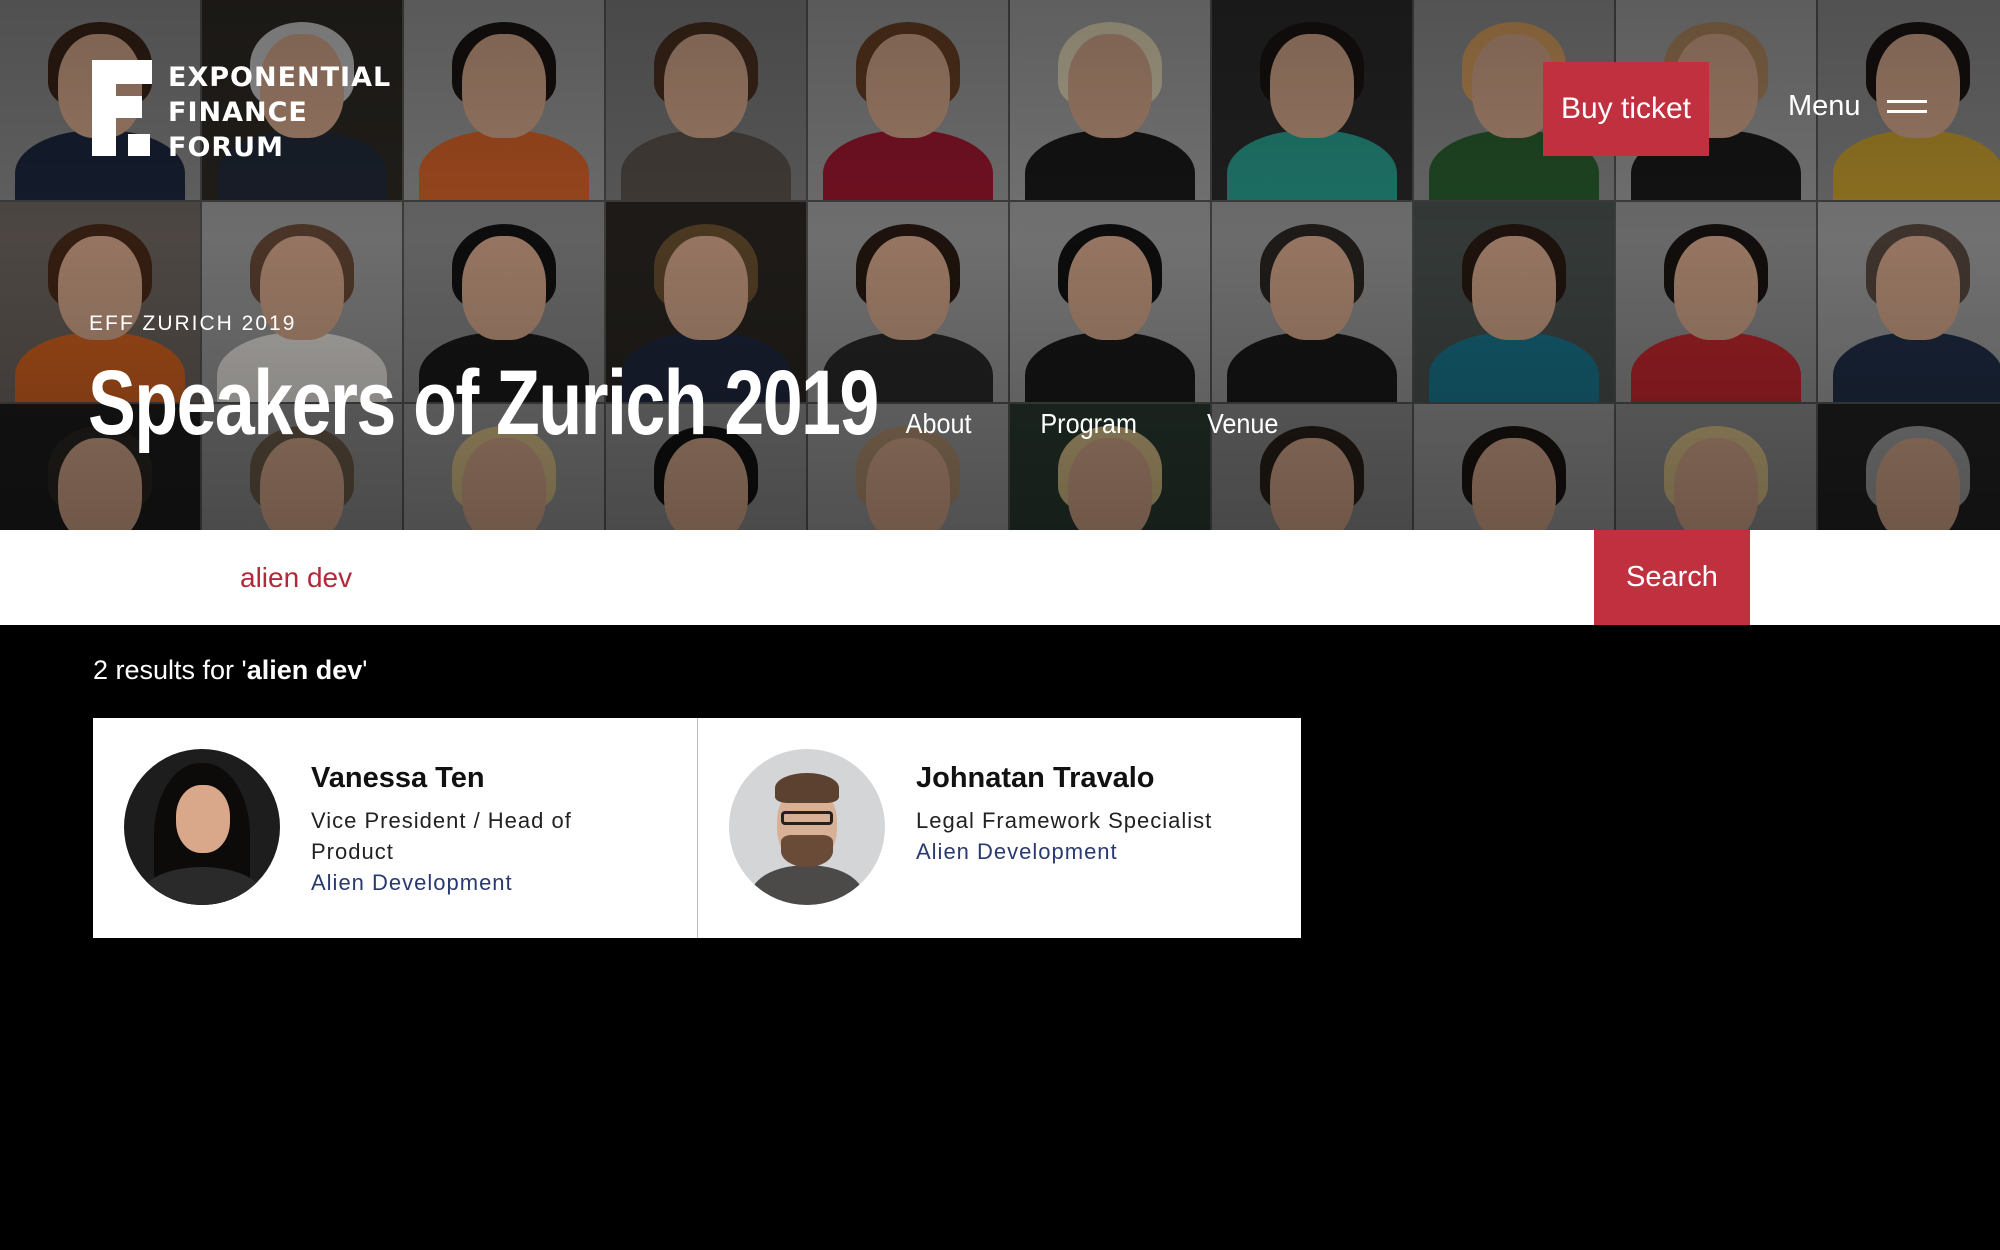 The height and width of the screenshot is (1250, 2000). What do you see at coordinates (939, 424) in the screenshot?
I see `nav-link-about: About` at bounding box center [939, 424].